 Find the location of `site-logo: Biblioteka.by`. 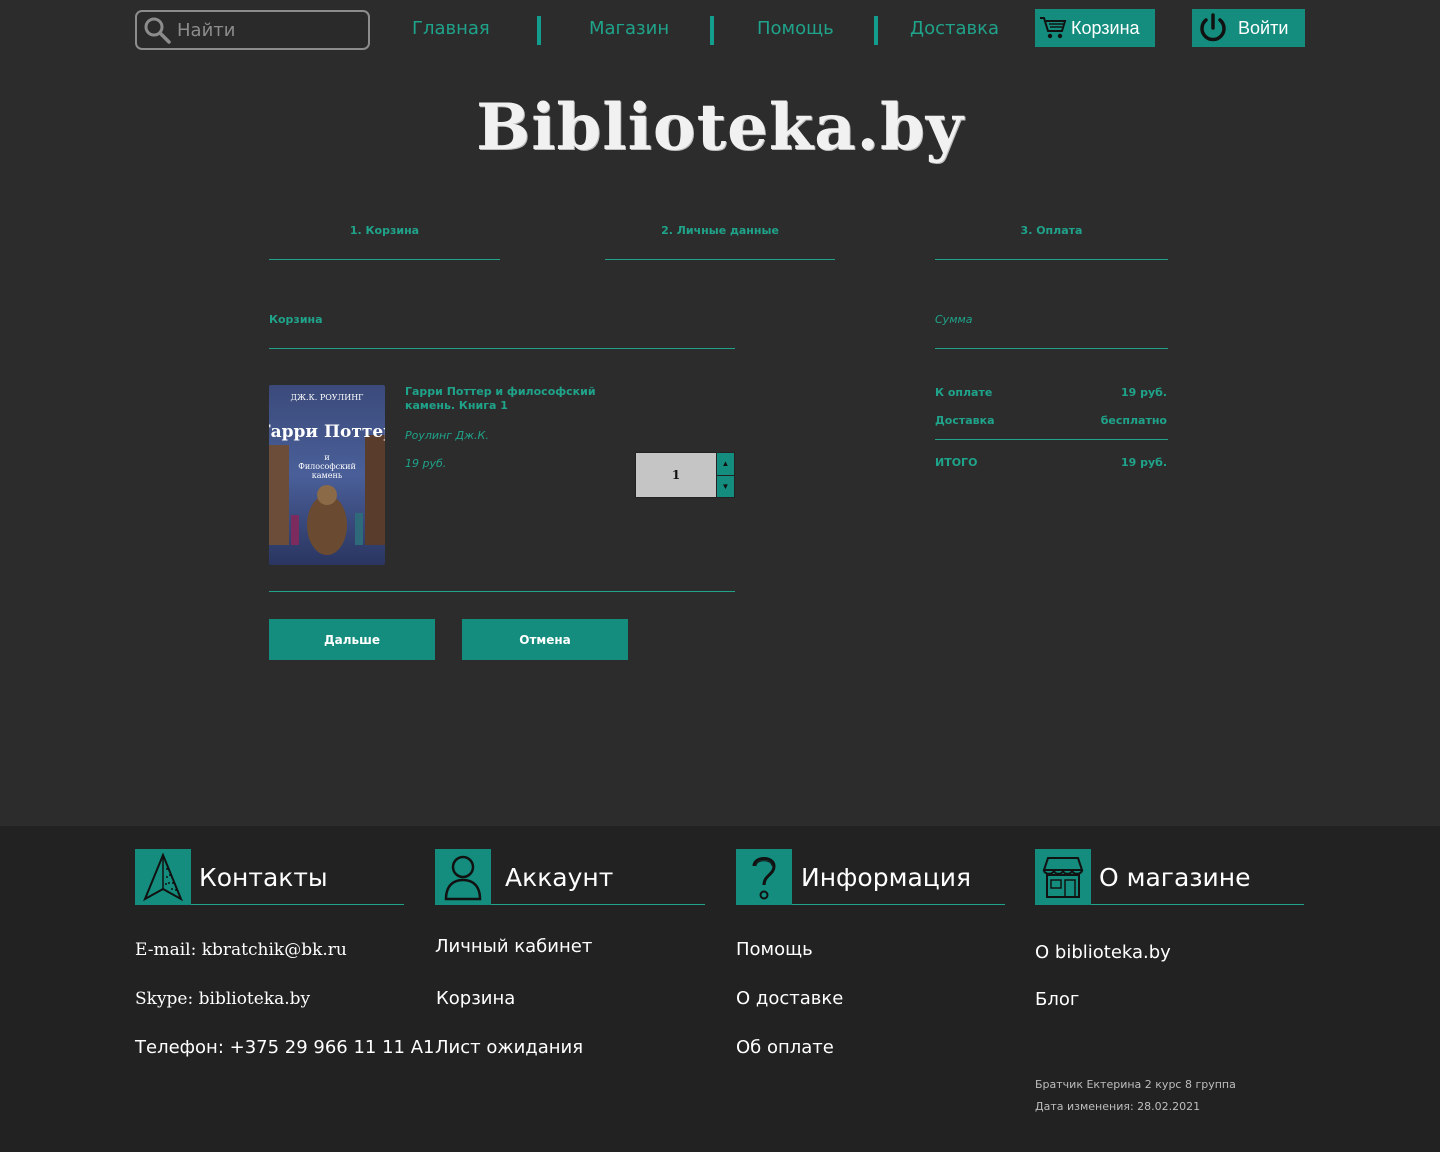

site-logo: Biblioteka.by is located at coordinates (720, 127).